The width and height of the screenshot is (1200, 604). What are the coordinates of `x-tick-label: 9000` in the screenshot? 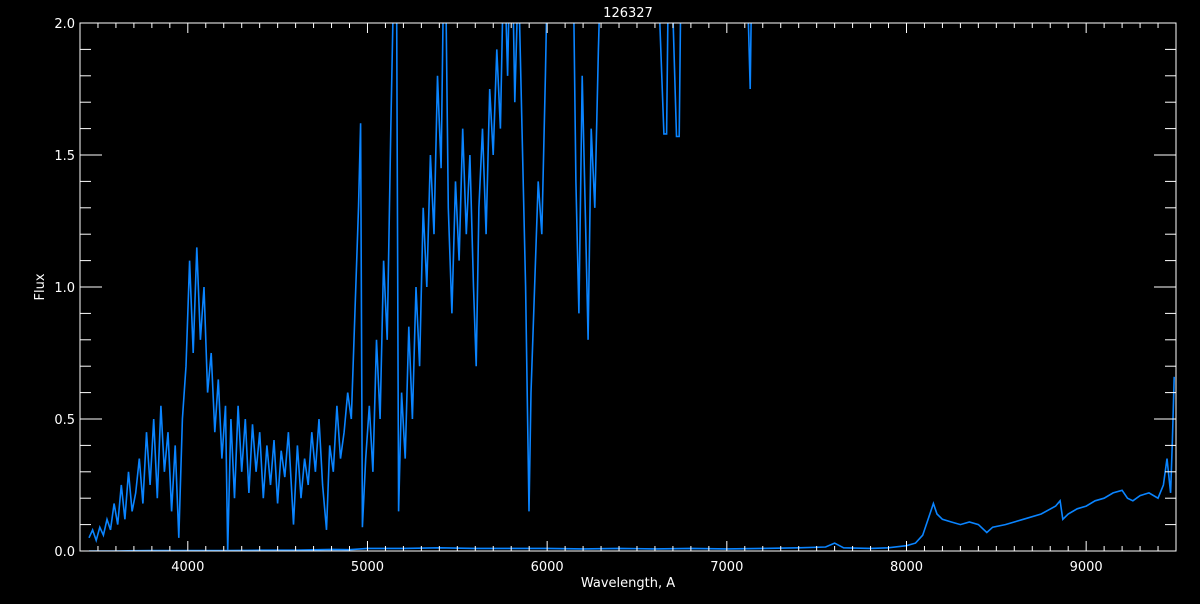 It's located at (1086, 567).